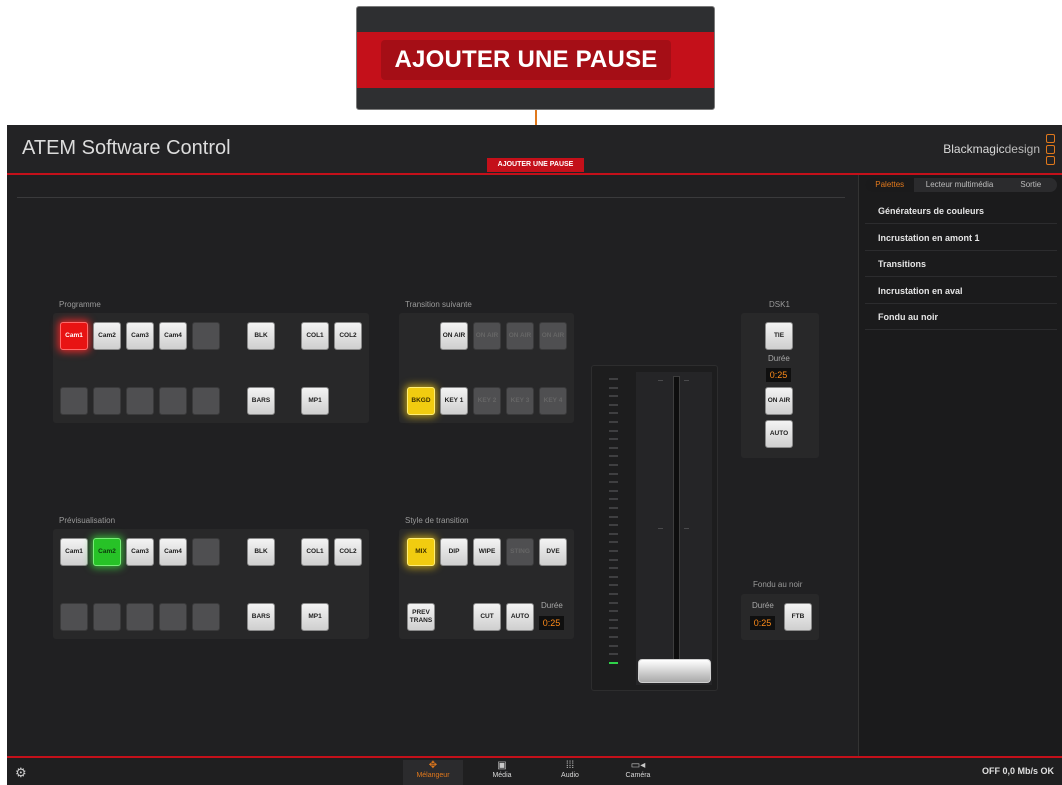 This screenshot has height=785, width=1062. Describe the element at coordinates (261, 552) in the screenshot. I see `preview-blk-button: BLK` at that location.